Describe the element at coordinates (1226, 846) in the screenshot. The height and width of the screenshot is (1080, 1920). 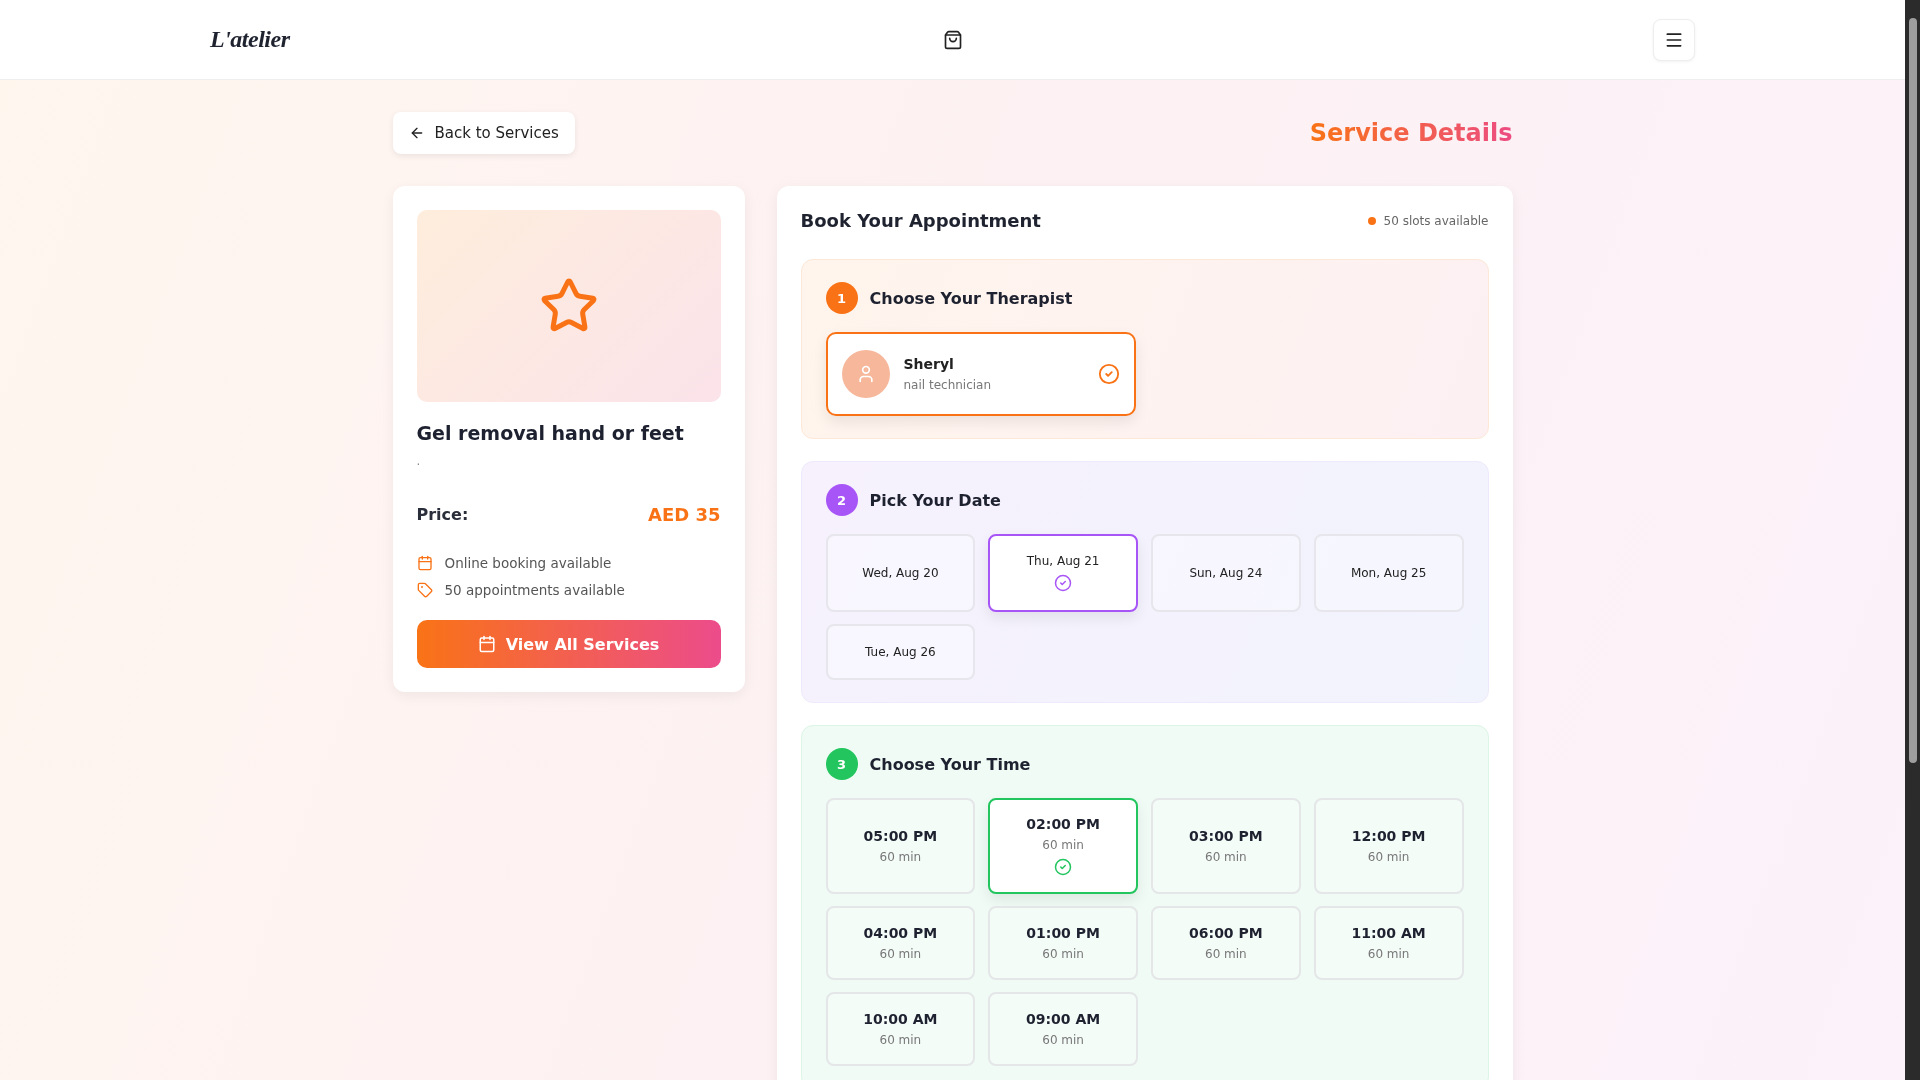
I see `time-slot: 03:00 PM 60 min` at that location.